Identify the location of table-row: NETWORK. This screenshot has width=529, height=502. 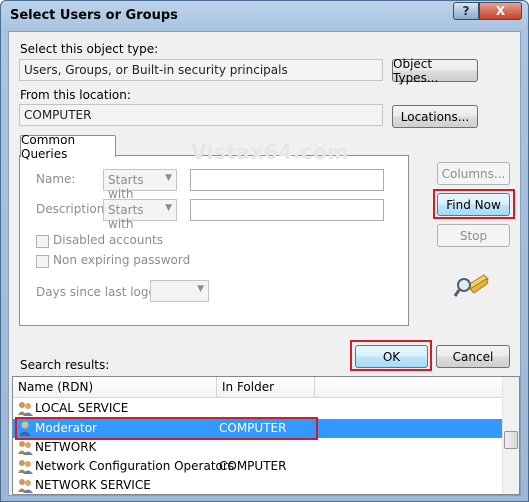
(258, 447).